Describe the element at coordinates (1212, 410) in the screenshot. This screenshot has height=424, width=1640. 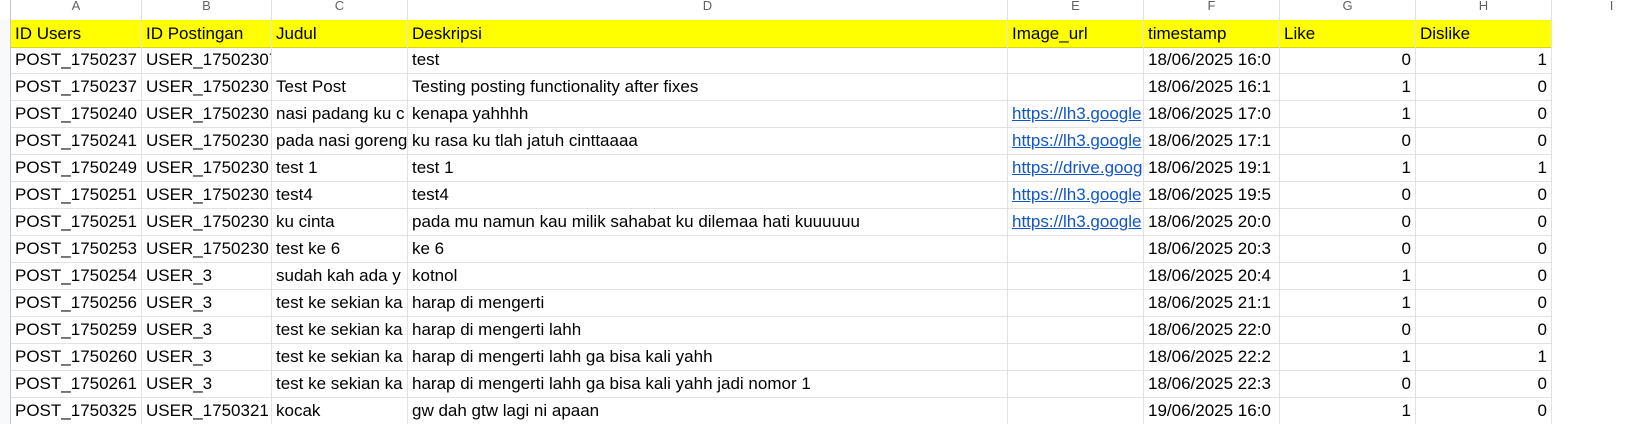
I see `cell-timestamp: 19/06/2025 16:0` at that location.